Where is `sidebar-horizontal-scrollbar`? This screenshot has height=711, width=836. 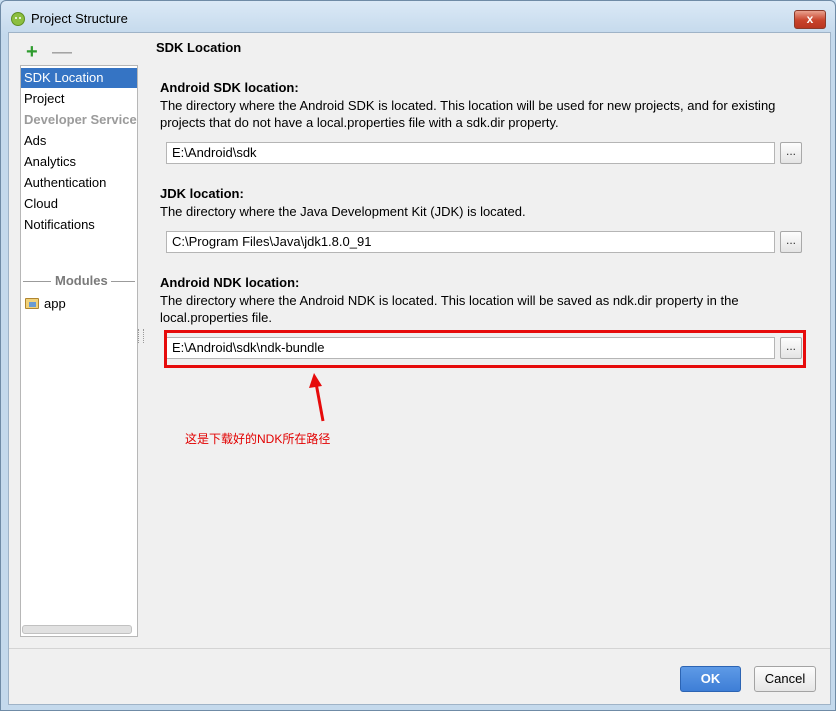 sidebar-horizontal-scrollbar is located at coordinates (77, 629).